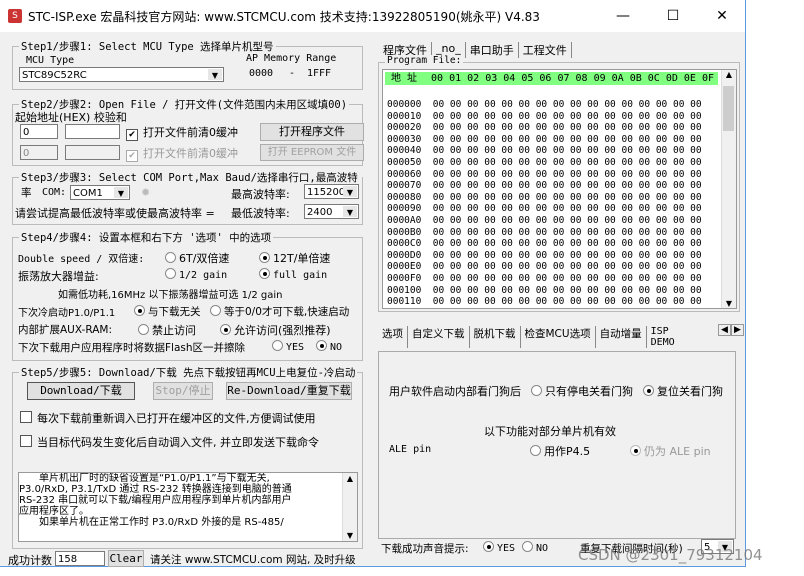 The width and height of the screenshot is (804, 576). What do you see at coordinates (203, 275) in the screenshot?
I see `radio-half-gain-label: 1/2 gain` at bounding box center [203, 275].